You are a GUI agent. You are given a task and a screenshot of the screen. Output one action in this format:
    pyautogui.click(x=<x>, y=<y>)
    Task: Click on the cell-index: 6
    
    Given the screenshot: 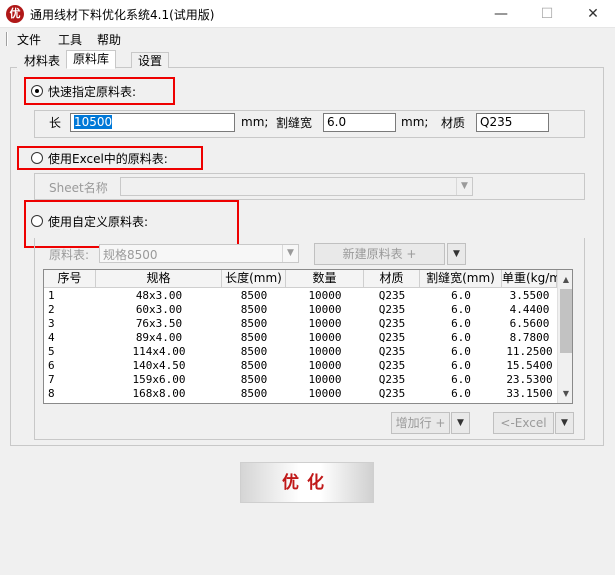 What is the action you would take?
    pyautogui.click(x=71, y=366)
    